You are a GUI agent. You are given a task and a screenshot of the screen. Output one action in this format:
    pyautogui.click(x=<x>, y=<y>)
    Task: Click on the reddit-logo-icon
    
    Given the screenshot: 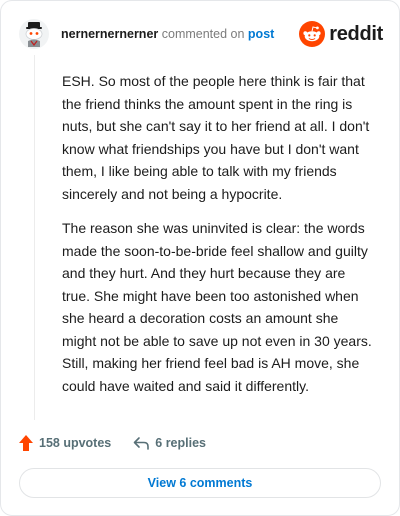 What is the action you would take?
    pyautogui.click(x=312, y=34)
    